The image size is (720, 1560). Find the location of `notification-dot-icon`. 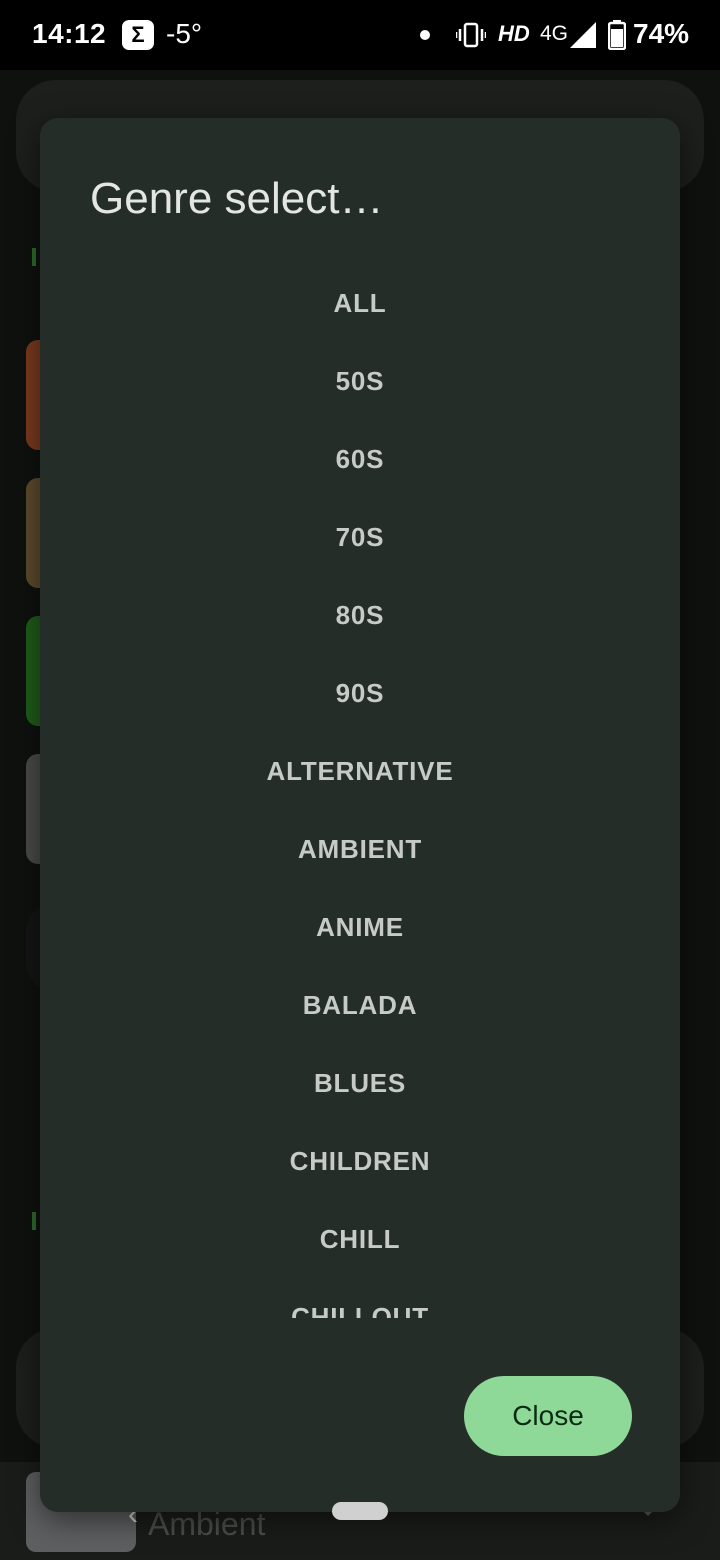

notification-dot-icon is located at coordinates (425, 35).